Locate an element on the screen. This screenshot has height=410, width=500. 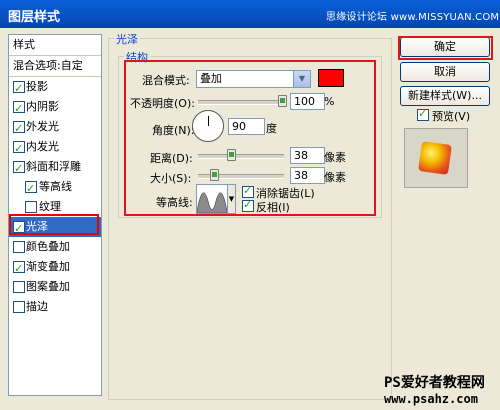
style-item-label: 斜面和浮雕 is located at coordinates (53, 166).